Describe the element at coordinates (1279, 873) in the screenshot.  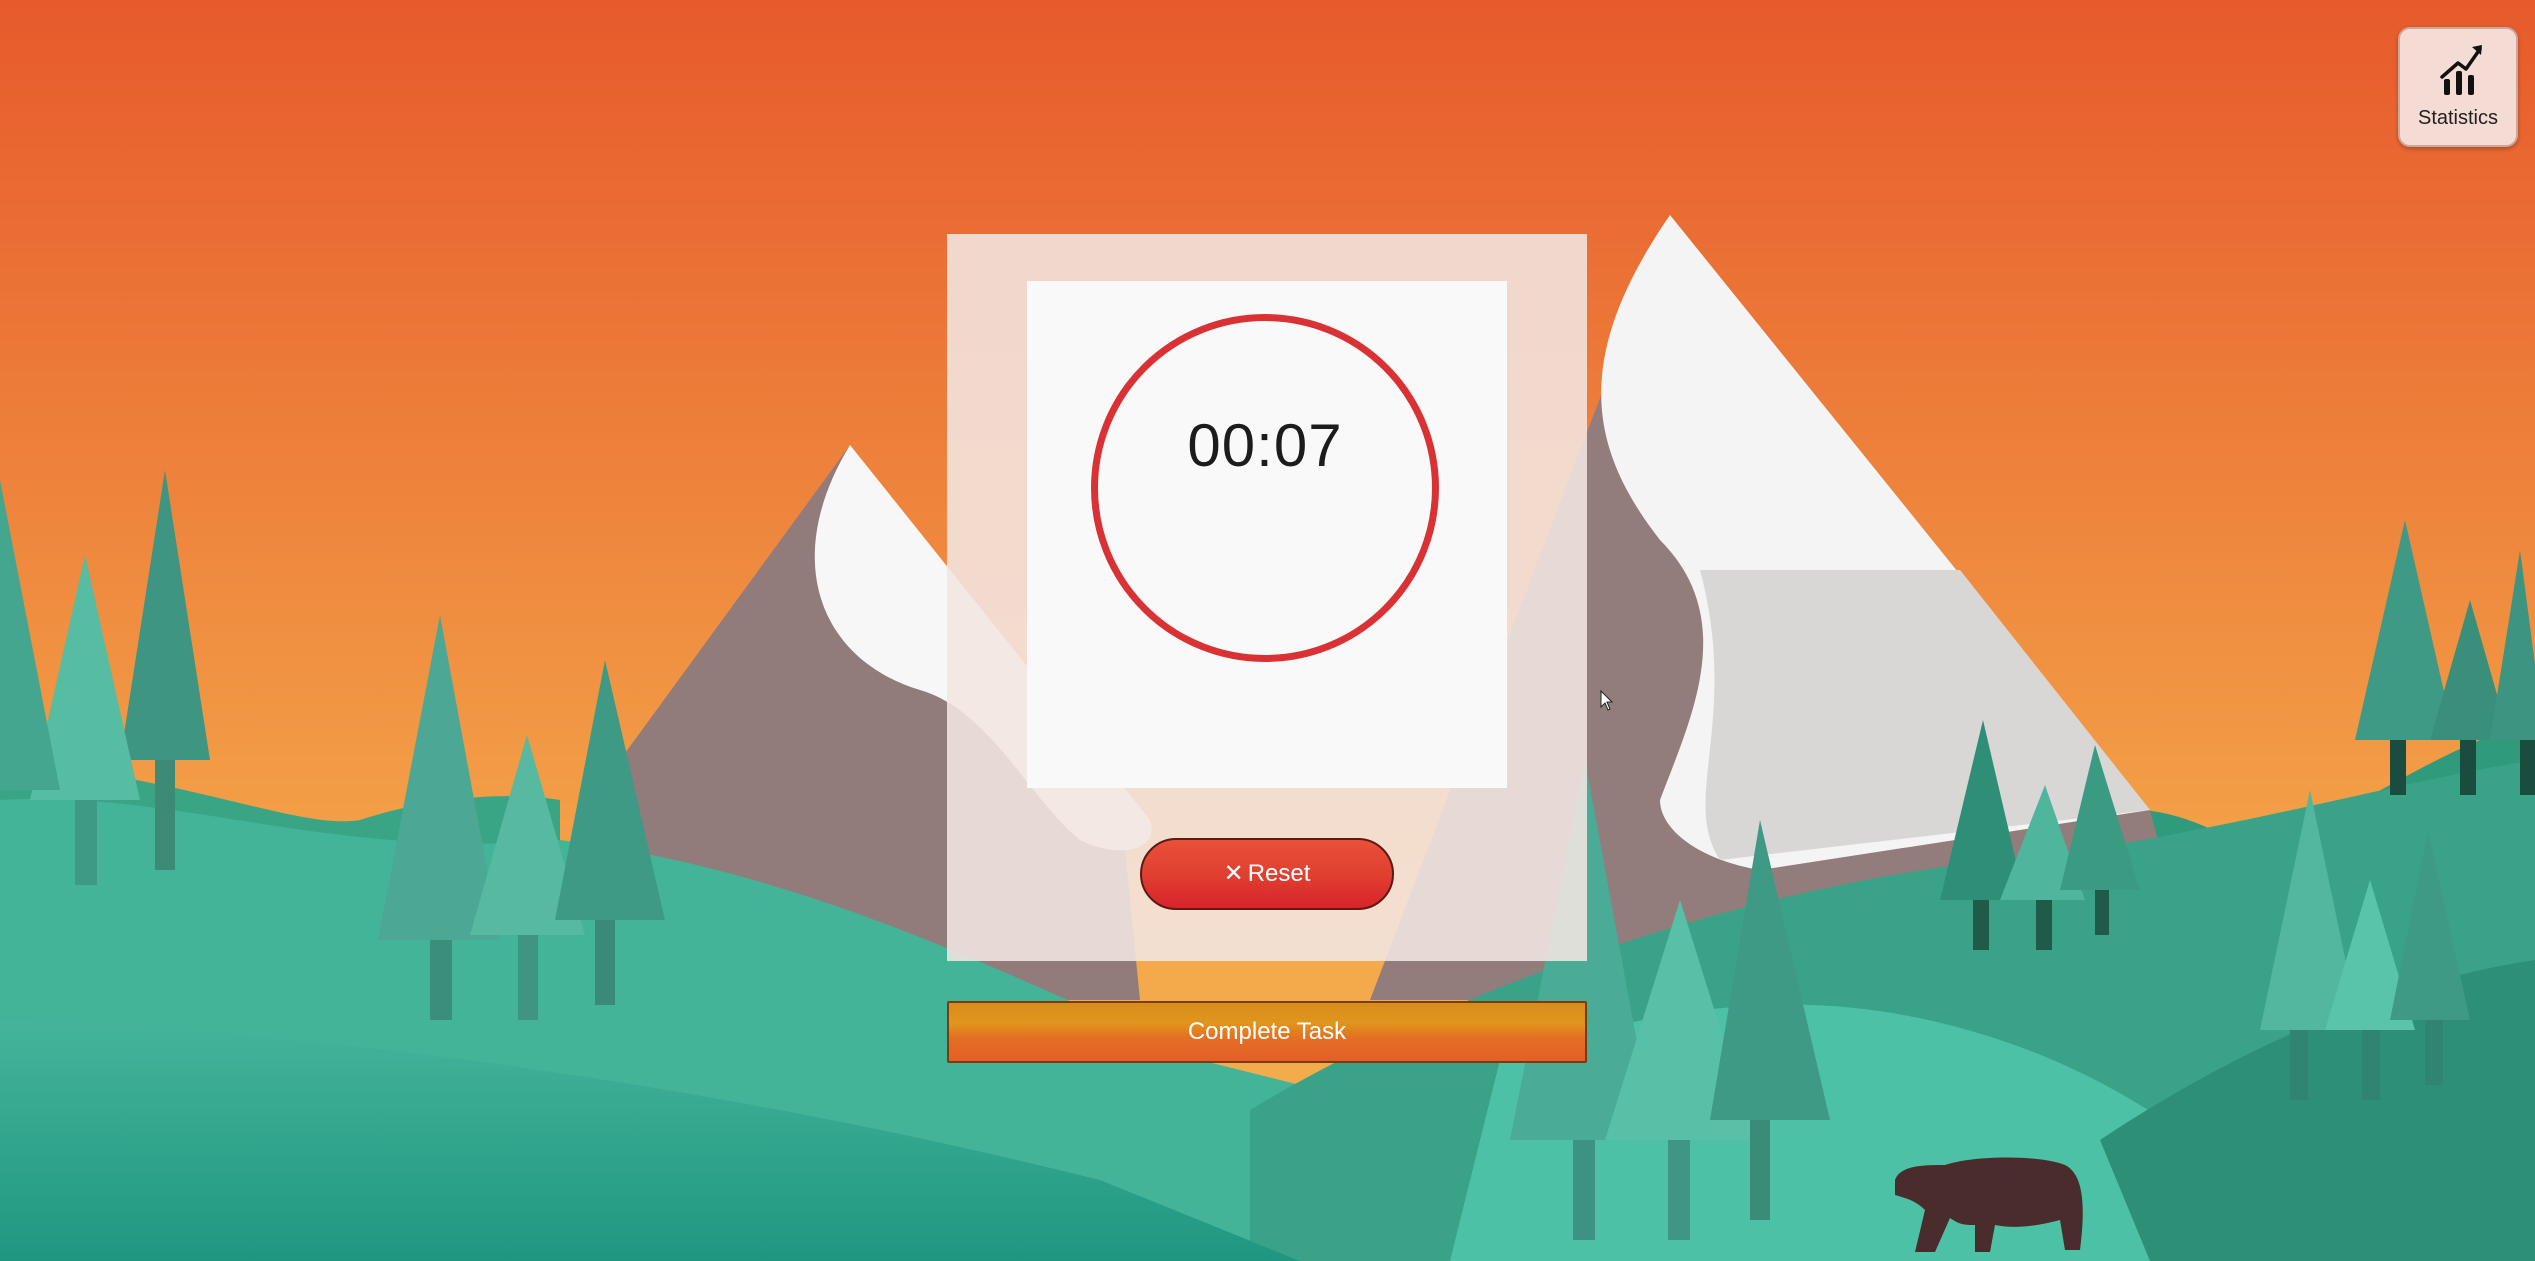
I see `reset-label: Reset` at that location.